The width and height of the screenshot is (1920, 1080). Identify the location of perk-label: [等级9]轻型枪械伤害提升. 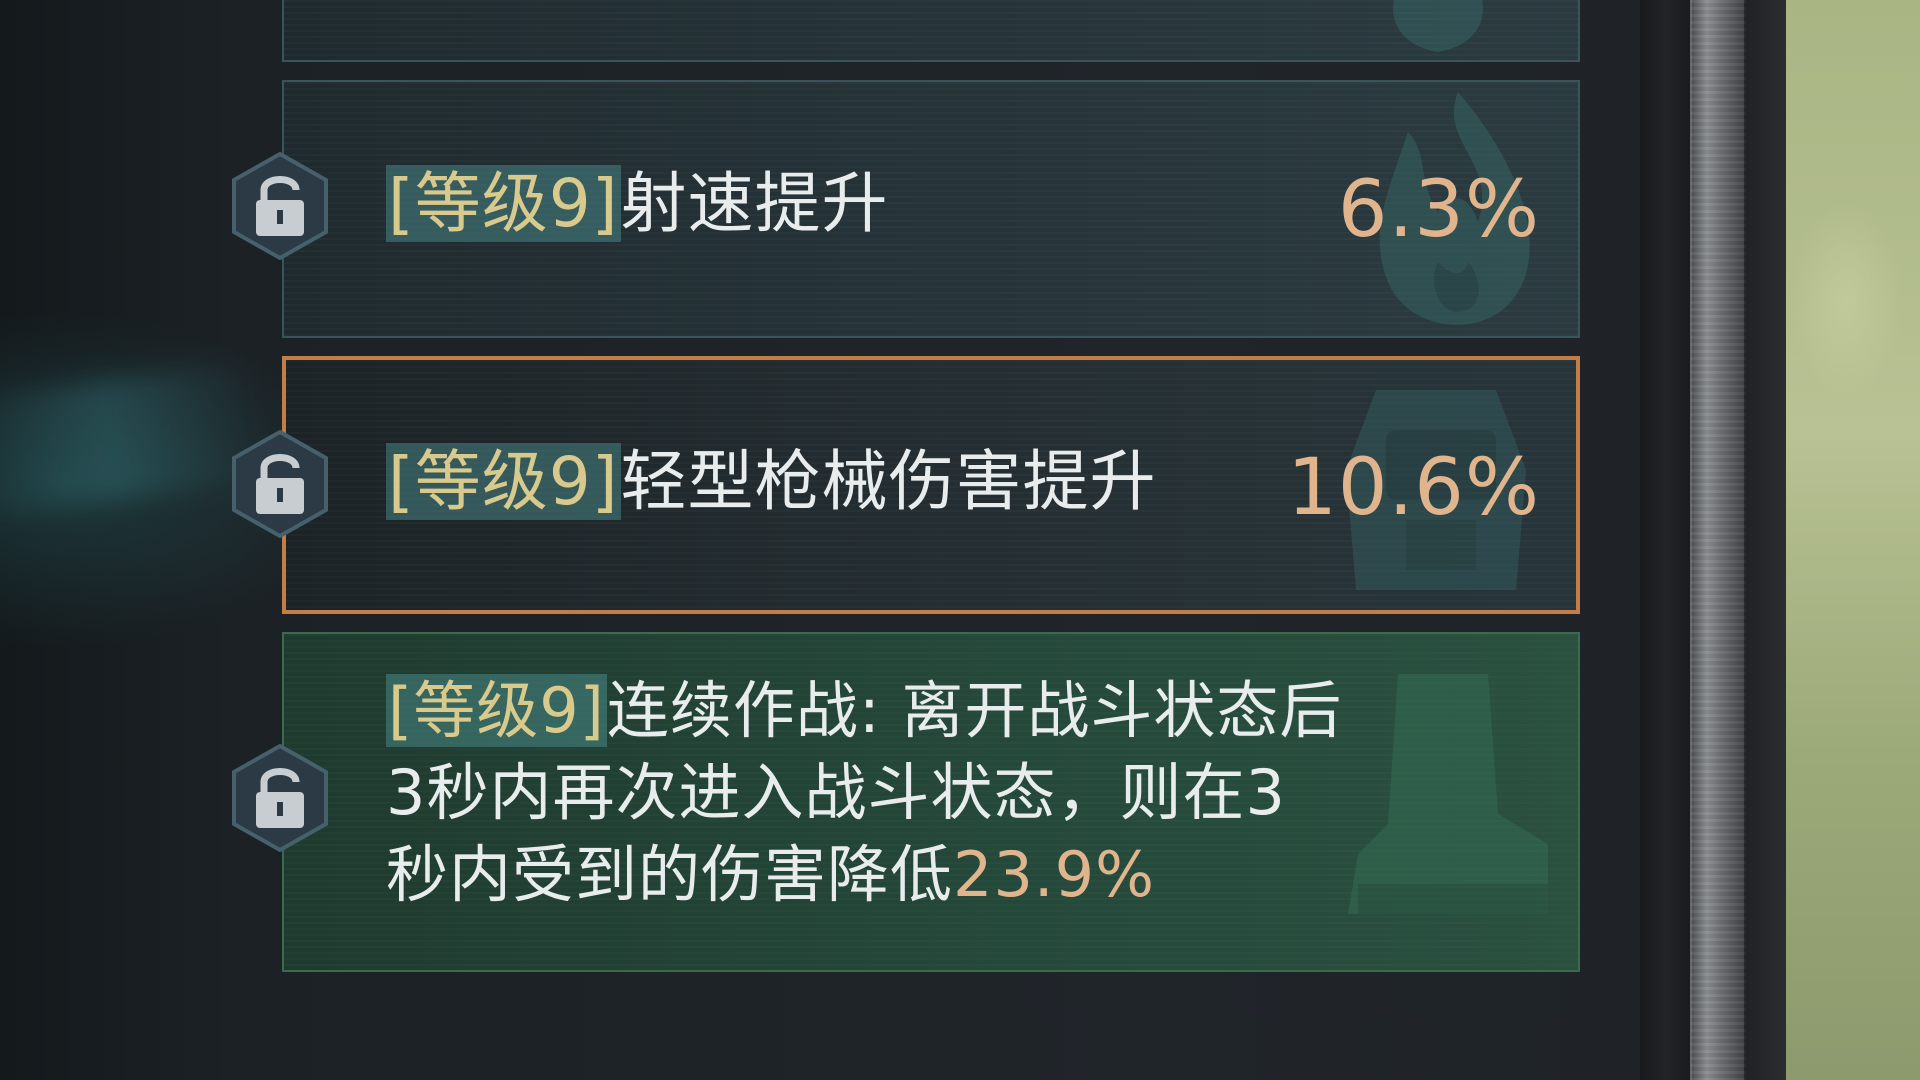
(771, 482).